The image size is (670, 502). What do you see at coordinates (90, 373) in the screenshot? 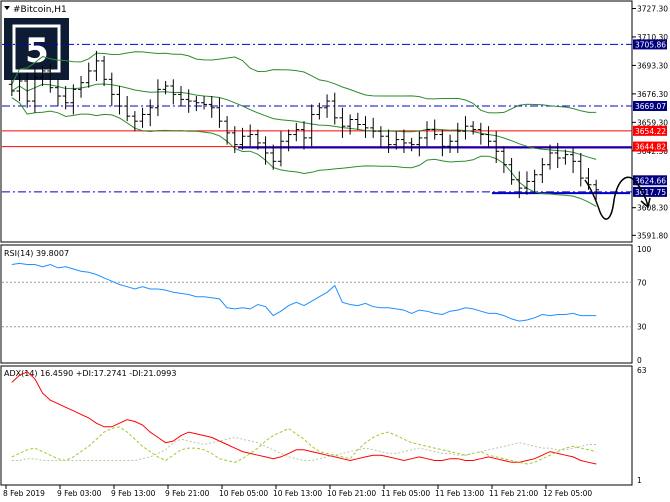
I see `adx-label: ADX(14) 16.4590 +DI:17.2741 -DI:21.0993` at bounding box center [90, 373].